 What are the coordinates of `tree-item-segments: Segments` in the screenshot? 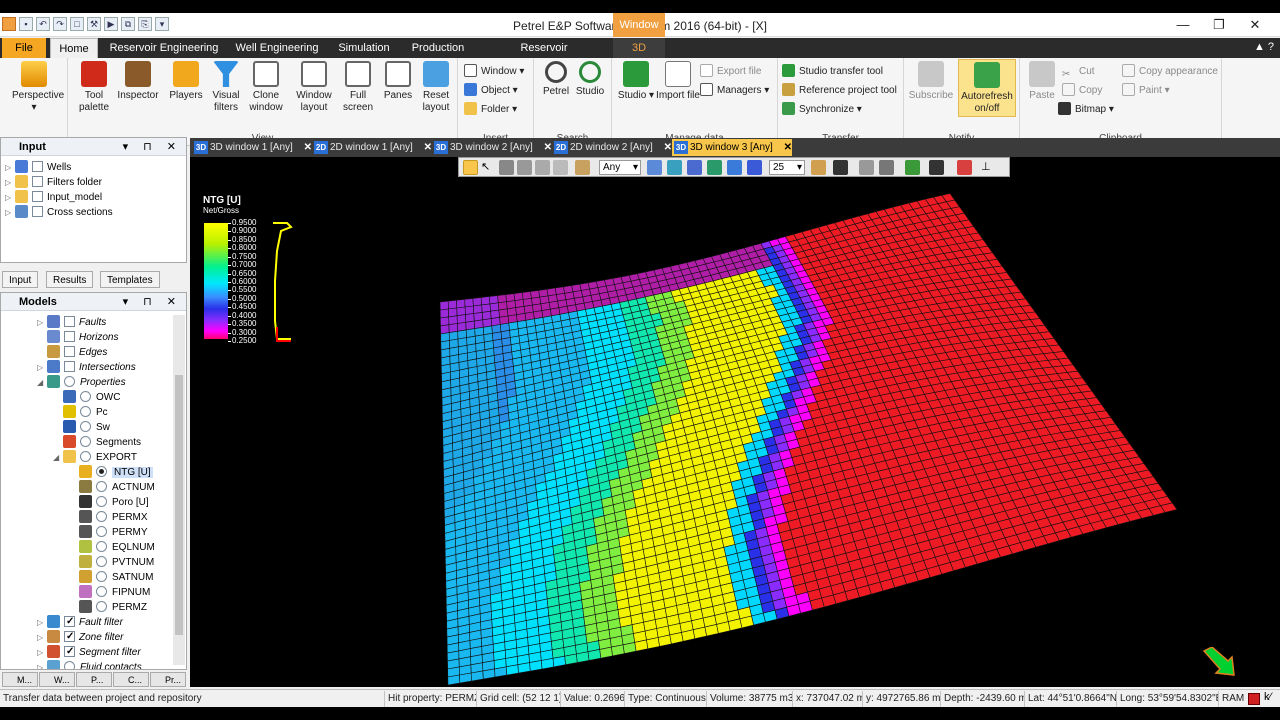 It's located at (97, 442).